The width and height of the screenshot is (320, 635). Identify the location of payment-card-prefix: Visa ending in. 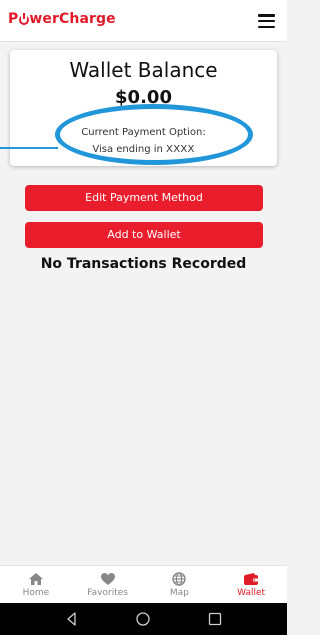
(127, 149).